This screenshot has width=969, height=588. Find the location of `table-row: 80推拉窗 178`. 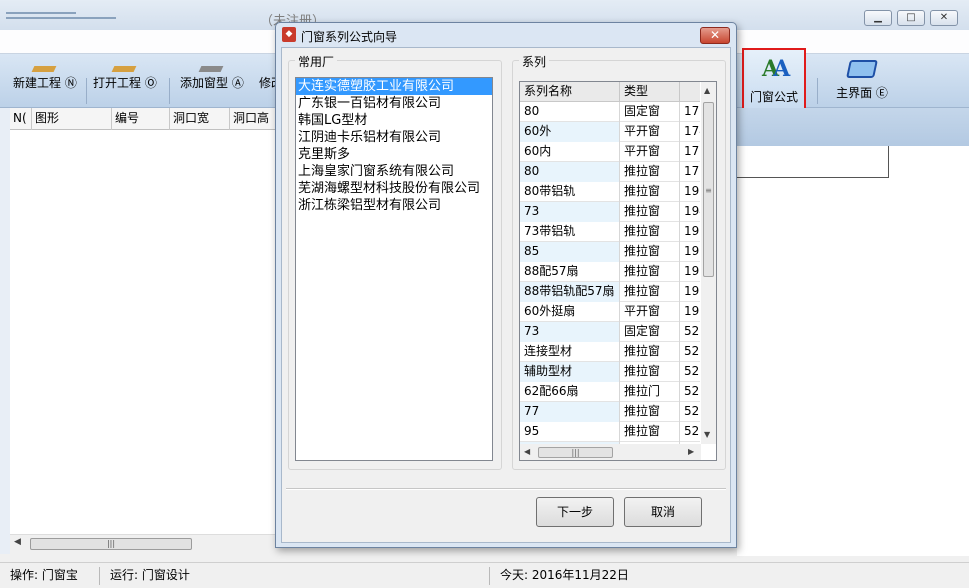

table-row: 80推拉窗 178 is located at coordinates (610, 172).